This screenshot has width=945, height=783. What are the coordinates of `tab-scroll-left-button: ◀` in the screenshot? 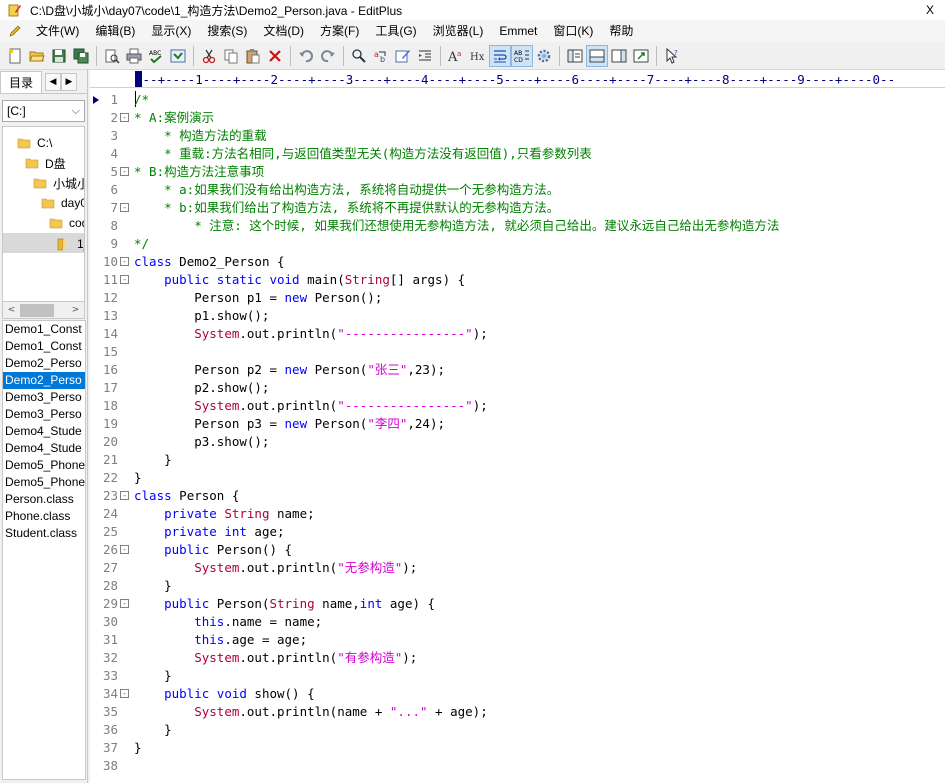 It's located at (53, 81).